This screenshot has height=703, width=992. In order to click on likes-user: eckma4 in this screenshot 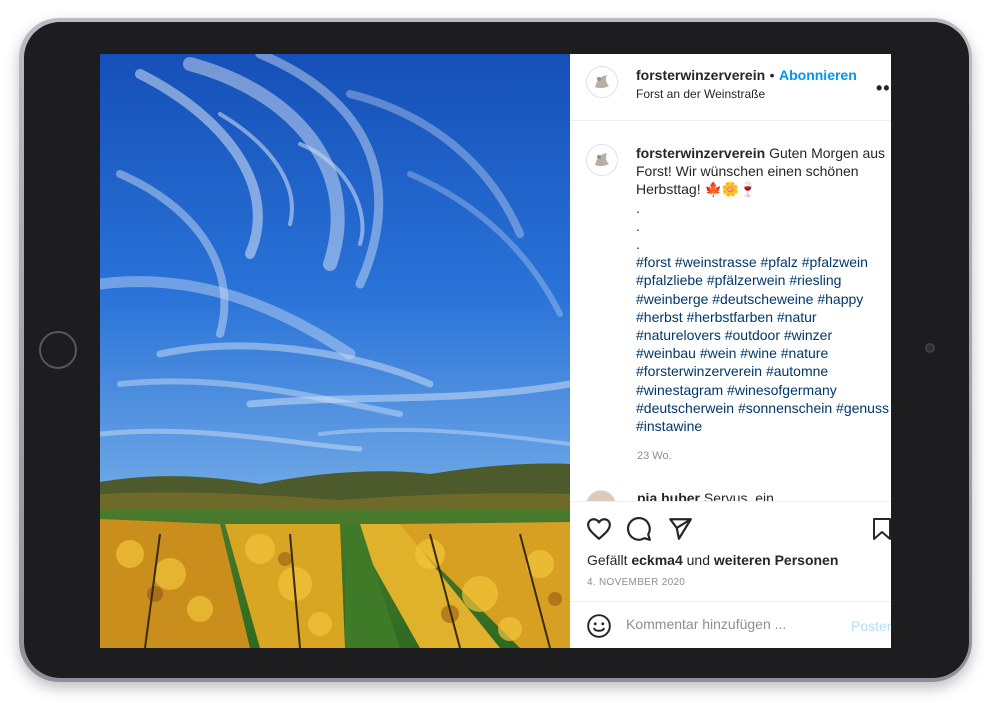, I will do `click(656, 560)`.